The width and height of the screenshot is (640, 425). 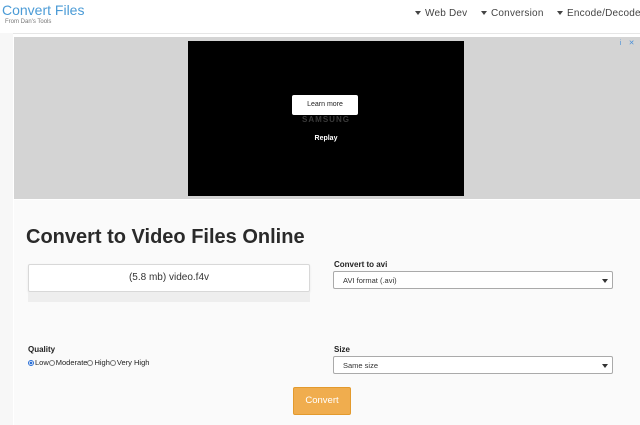 I want to click on selected-file: (5.8 mb) video.f4v, so click(x=169, y=278).